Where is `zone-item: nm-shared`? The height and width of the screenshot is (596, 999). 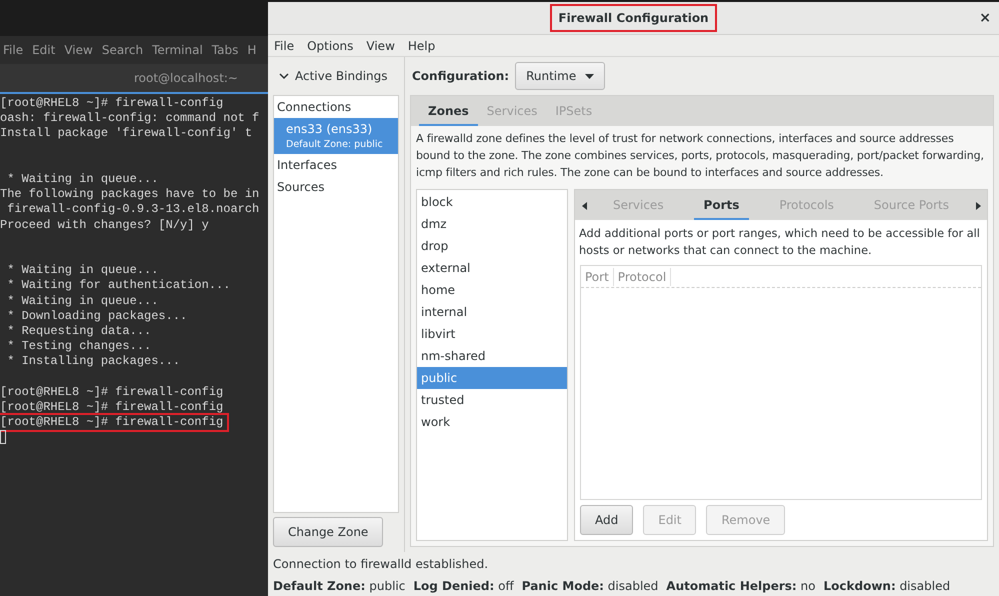 zone-item: nm-shared is located at coordinates (492, 356).